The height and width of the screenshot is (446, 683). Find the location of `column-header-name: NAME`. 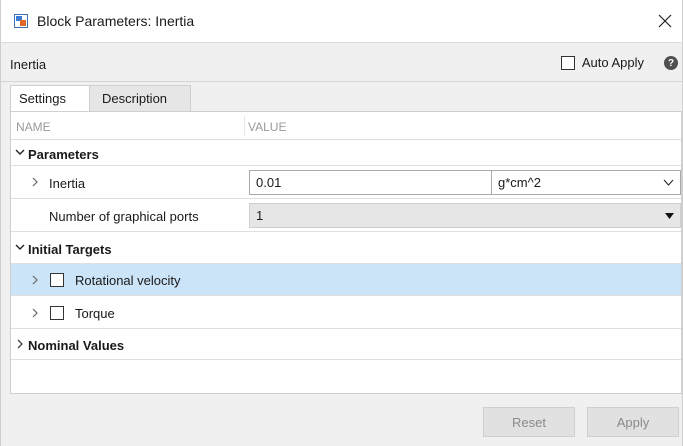

column-header-name: NAME is located at coordinates (33, 127).